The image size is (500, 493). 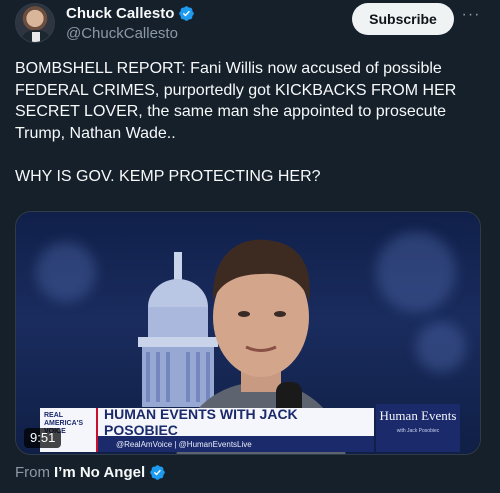 I want to click on author-name-row: Chuck Callesto, so click(x=130, y=13).